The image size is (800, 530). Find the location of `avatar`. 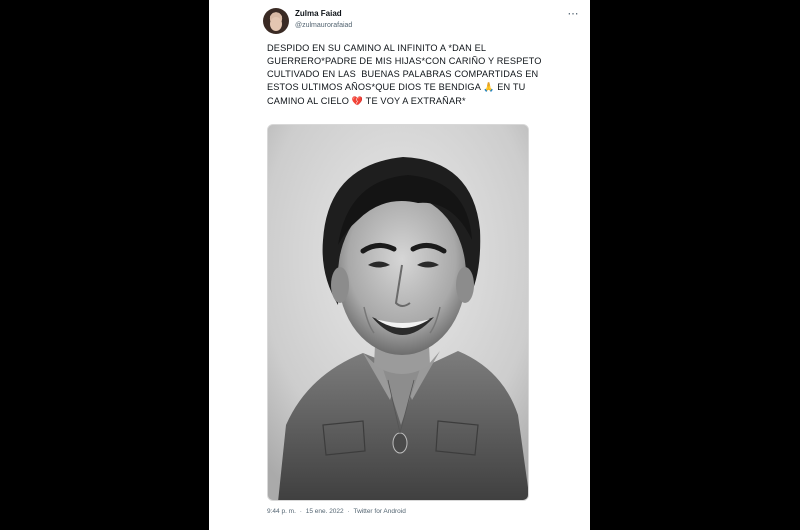

avatar is located at coordinates (276, 21).